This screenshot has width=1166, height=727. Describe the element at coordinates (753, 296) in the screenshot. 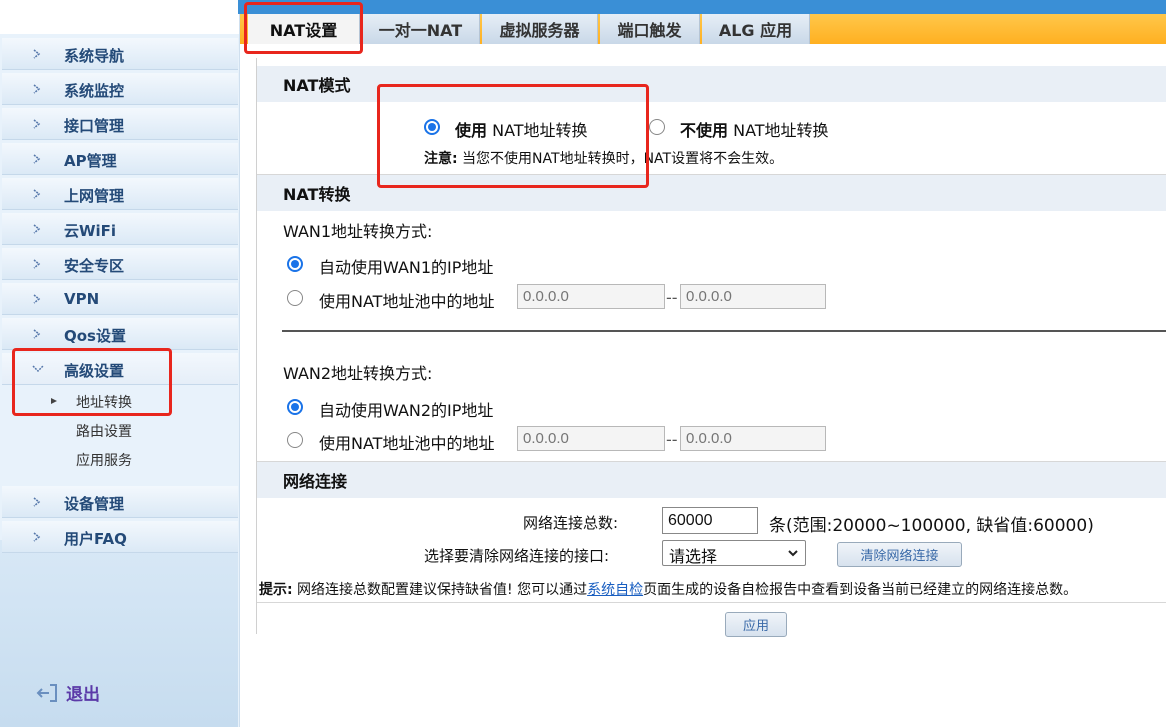

I see `wan1-pool-end-input` at that location.